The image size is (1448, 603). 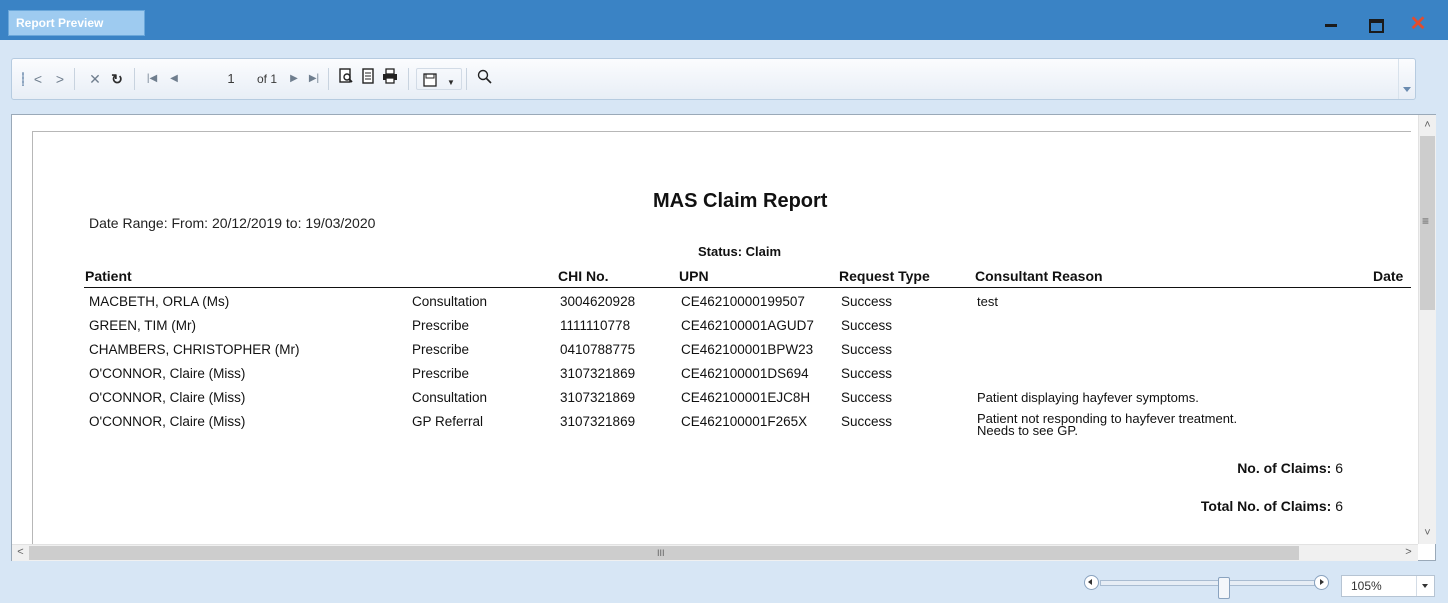 What do you see at coordinates (987, 301) in the screenshot?
I see `cell-reason: test` at bounding box center [987, 301].